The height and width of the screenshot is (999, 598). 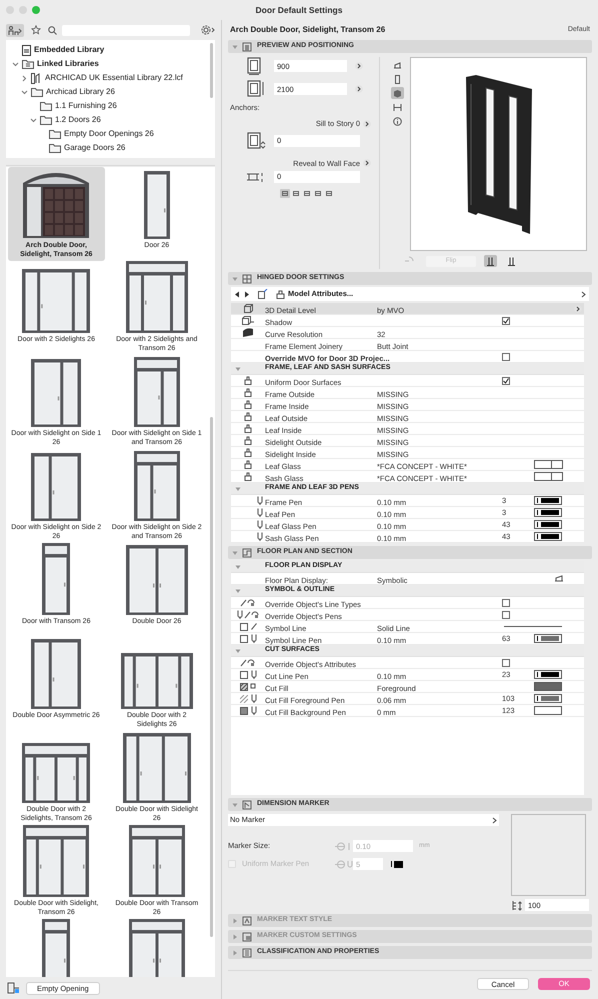 I want to click on search-icon, so click(x=52, y=30).